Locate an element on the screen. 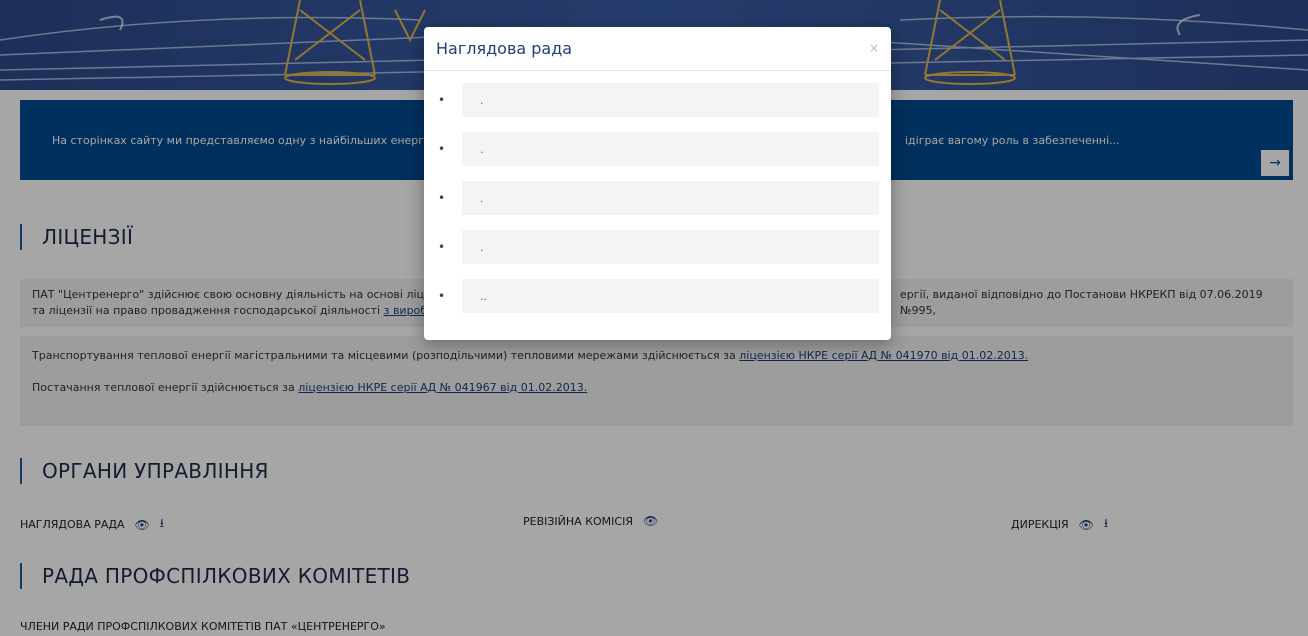 Image resolution: width=1308 pixels, height=636 pixels. list-item: • .. is located at coordinates (658, 296).